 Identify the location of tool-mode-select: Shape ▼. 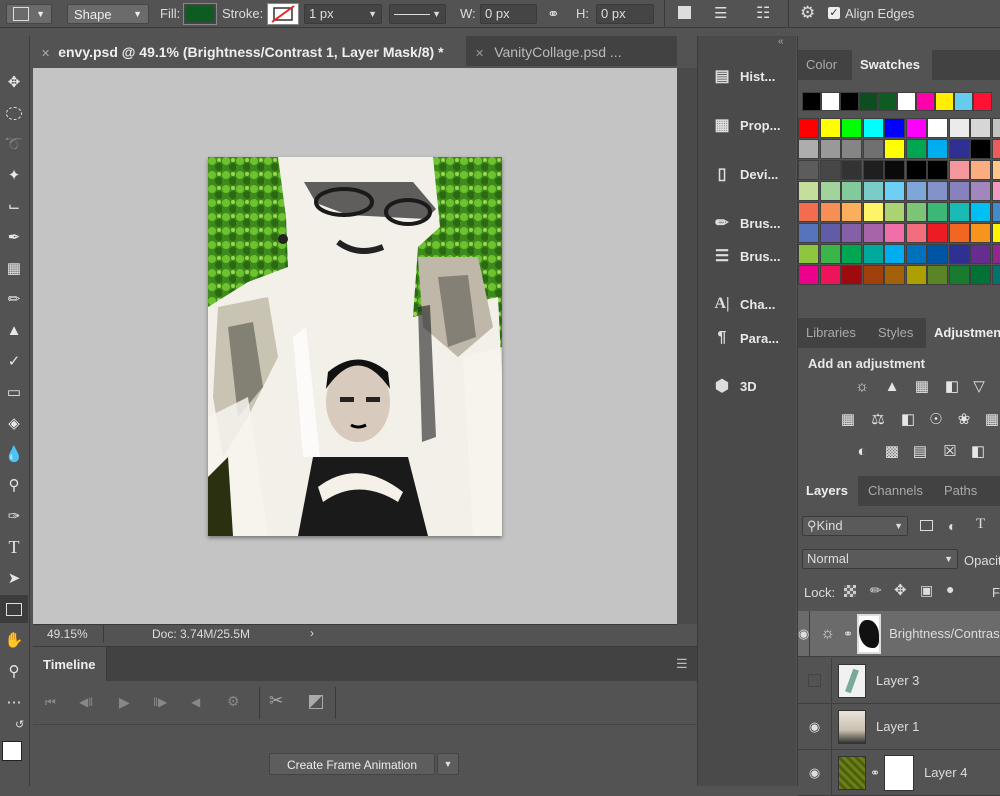
(108, 14).